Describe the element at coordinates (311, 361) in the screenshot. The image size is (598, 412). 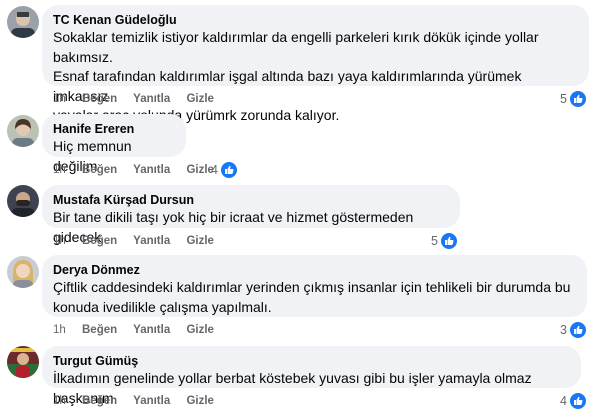
I see `comment-author: Turgut Gümüş` at that location.